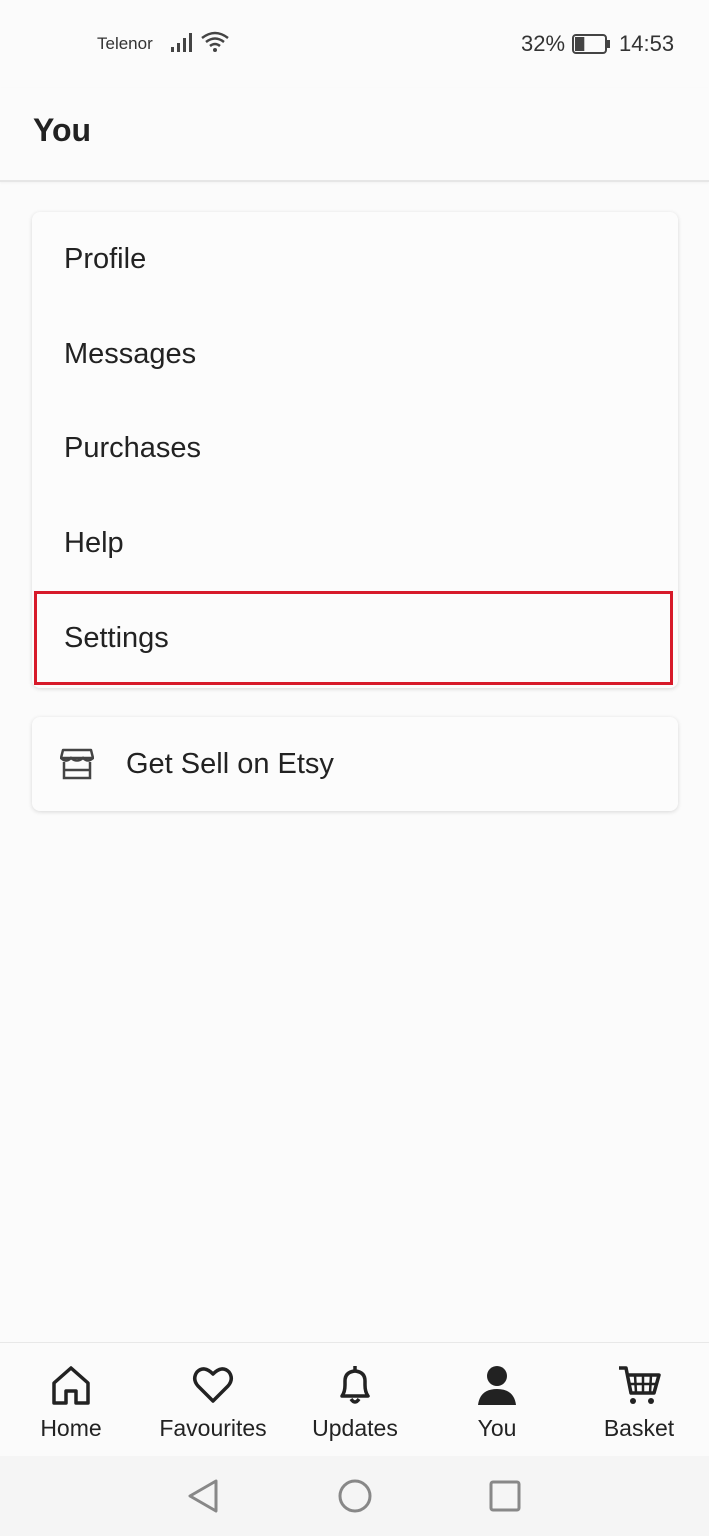 The width and height of the screenshot is (709, 1536). What do you see at coordinates (497, 1385) in the screenshot?
I see `person-icon` at bounding box center [497, 1385].